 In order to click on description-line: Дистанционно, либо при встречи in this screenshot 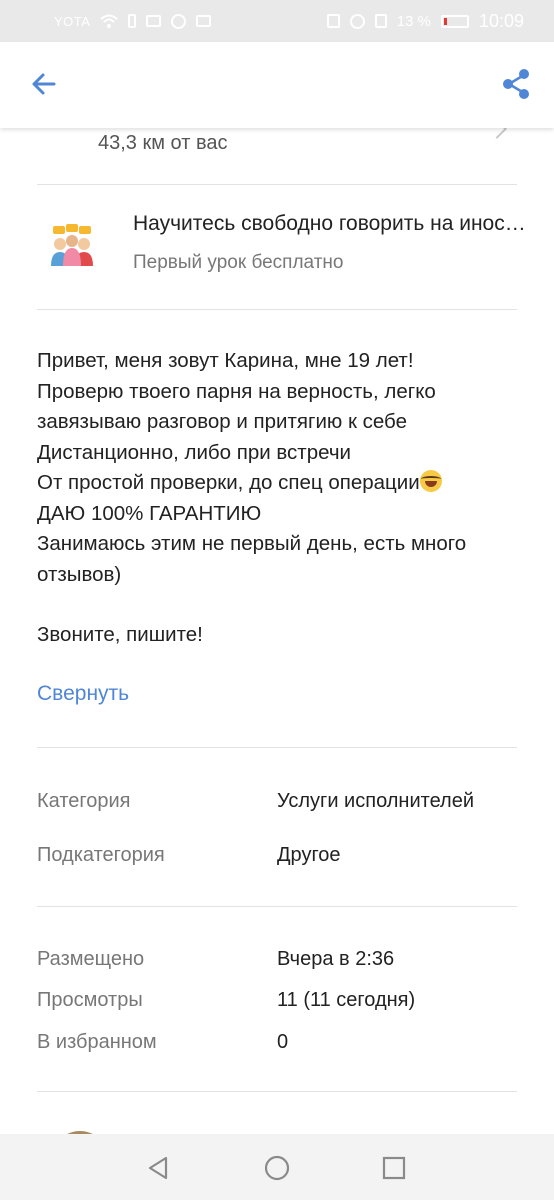, I will do `click(194, 452)`.